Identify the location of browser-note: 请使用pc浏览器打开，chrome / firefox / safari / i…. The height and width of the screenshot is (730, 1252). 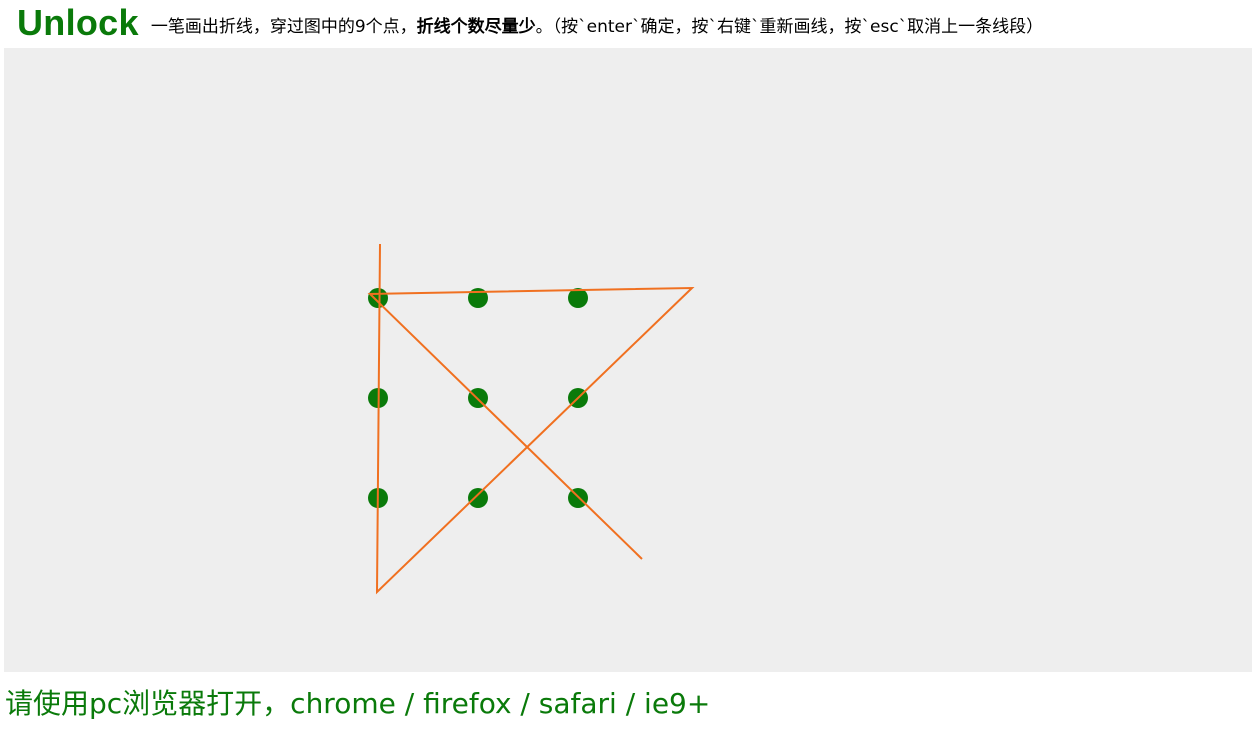
(358, 703).